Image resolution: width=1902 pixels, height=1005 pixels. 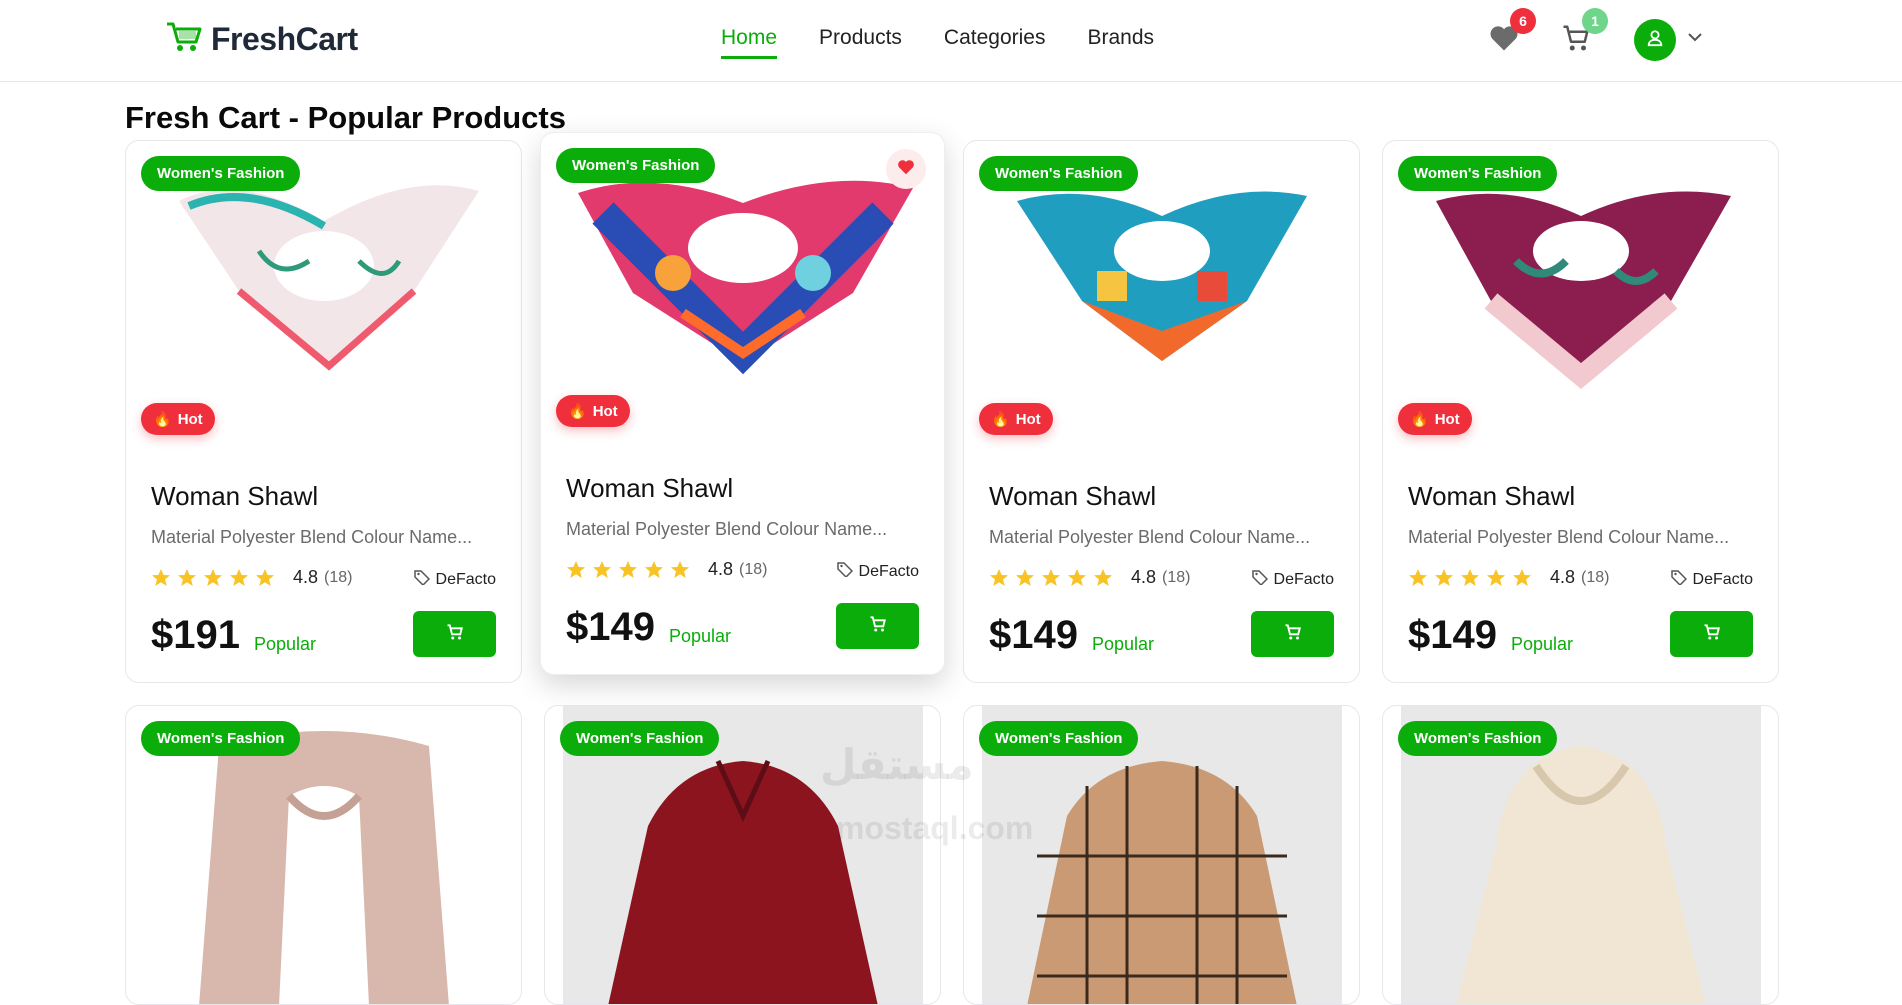 I want to click on page-title: Fresh Cart - Popular Products, so click(x=345, y=117).